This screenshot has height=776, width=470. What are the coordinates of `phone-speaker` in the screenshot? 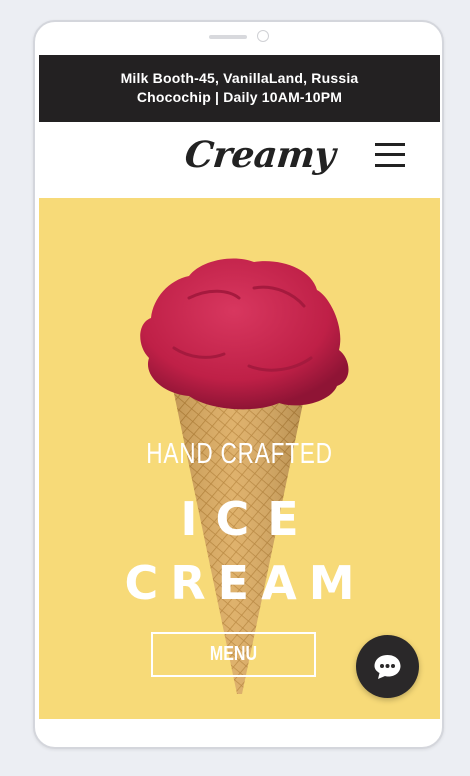 It's located at (228, 37).